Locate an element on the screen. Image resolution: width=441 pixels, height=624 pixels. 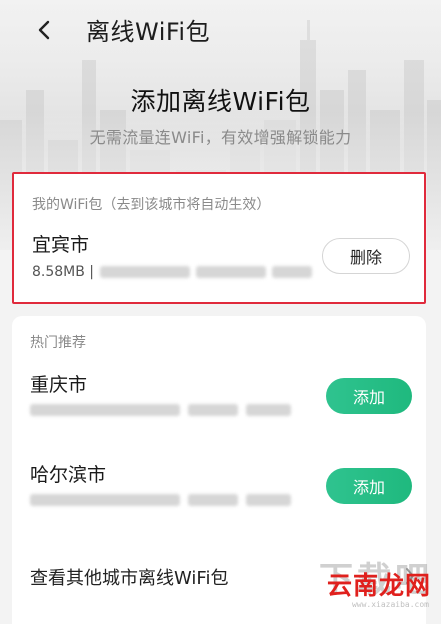
more-cities-label: 查看其他城市离线WiFi包 is located at coordinates (129, 578).